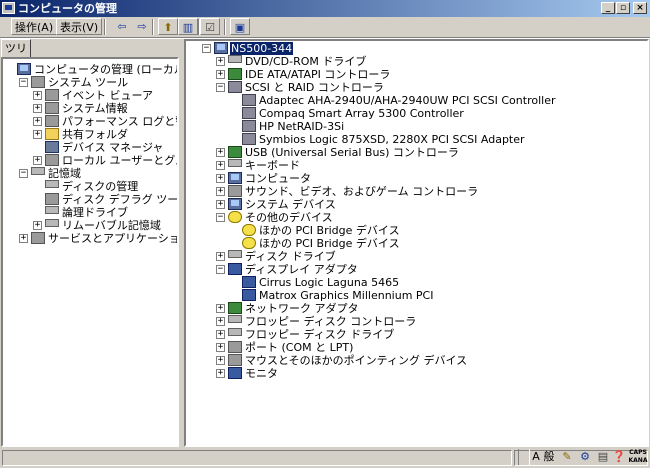 Image resolution: width=650 pixels, height=468 pixels. Describe the element at coordinates (416, 256) in the screenshot. I see `device-node: + ディスク ドライブ` at that location.